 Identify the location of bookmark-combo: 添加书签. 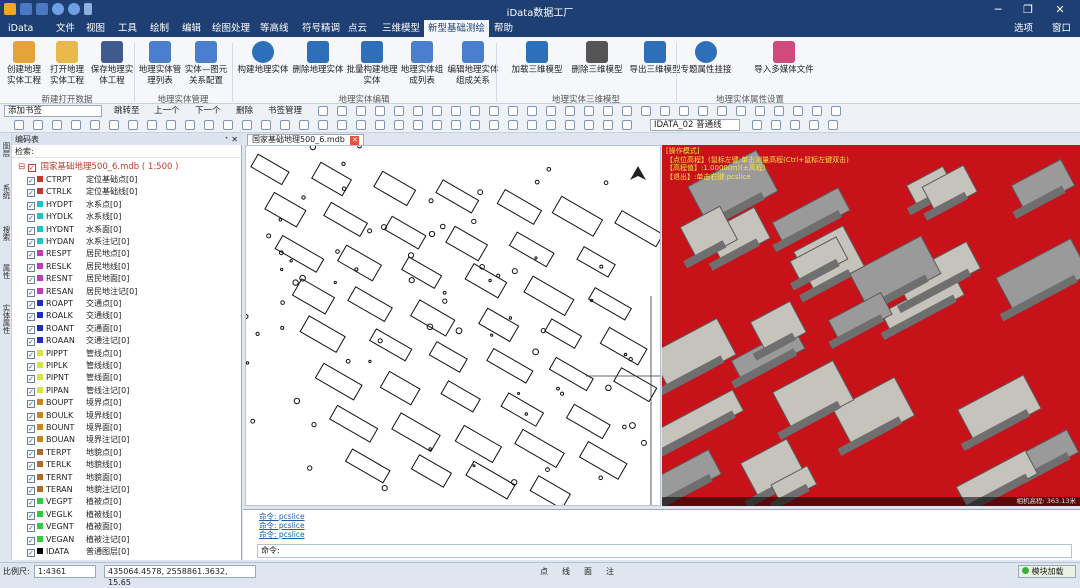
(53, 111).